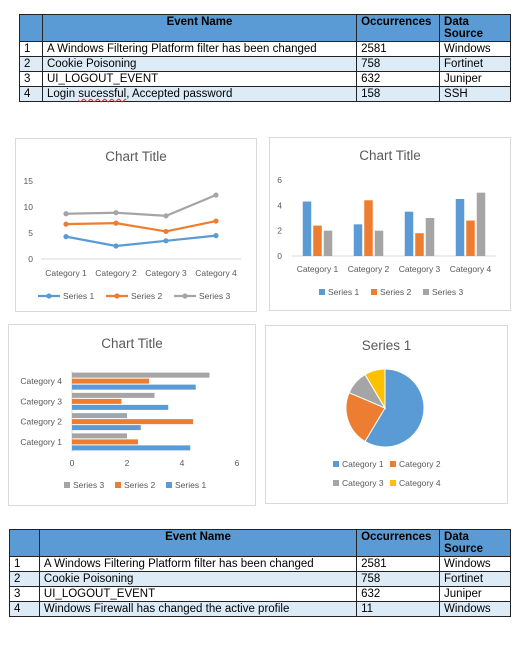  I want to click on series-line, so click(141, 241).